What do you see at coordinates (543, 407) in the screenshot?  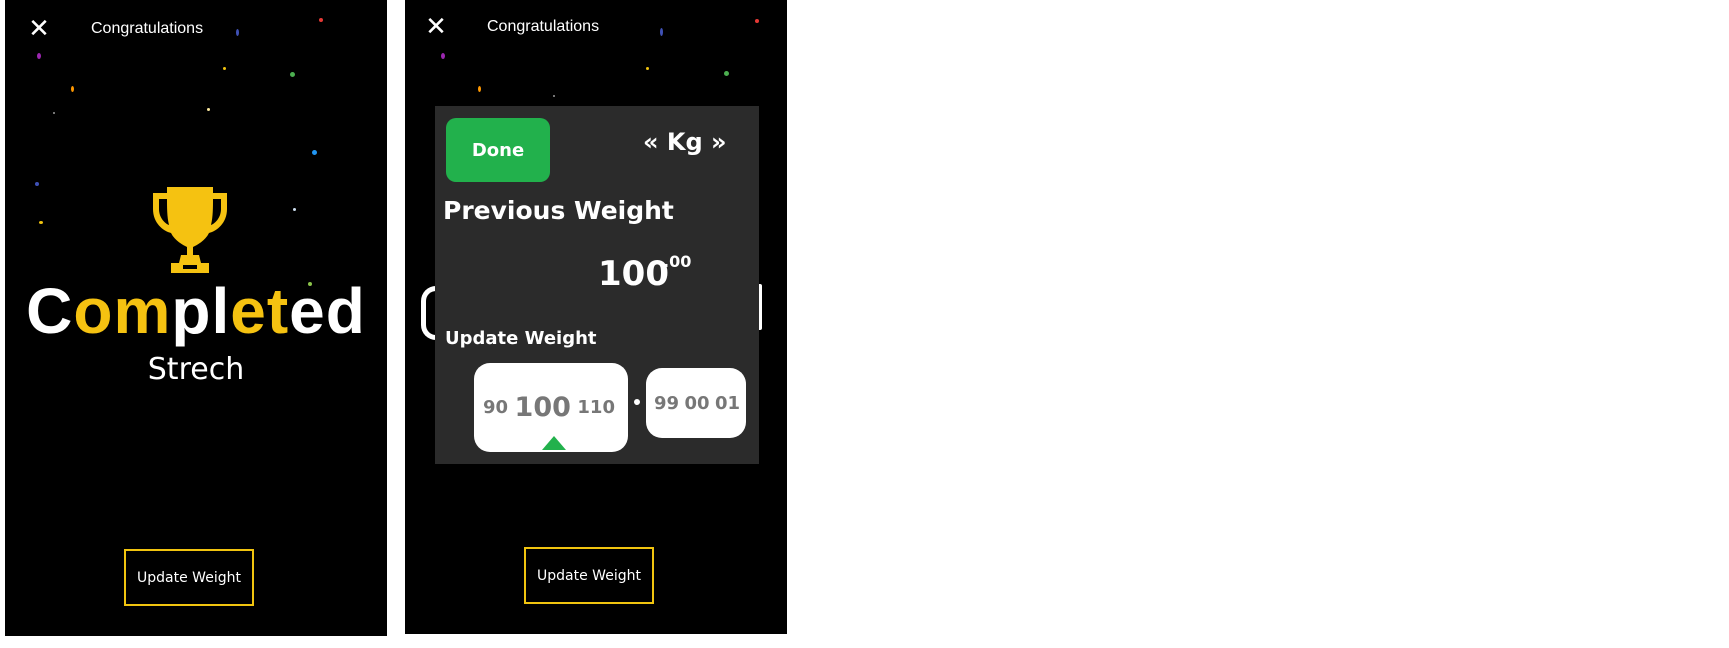 I see `picker-selected: 100` at bounding box center [543, 407].